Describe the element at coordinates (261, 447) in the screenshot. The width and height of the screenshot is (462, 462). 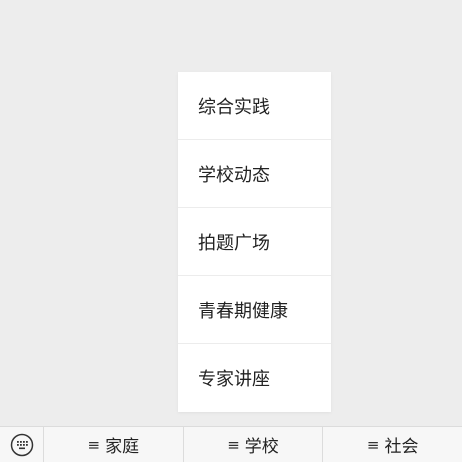
I see `menu-tab-label: 学校` at that location.